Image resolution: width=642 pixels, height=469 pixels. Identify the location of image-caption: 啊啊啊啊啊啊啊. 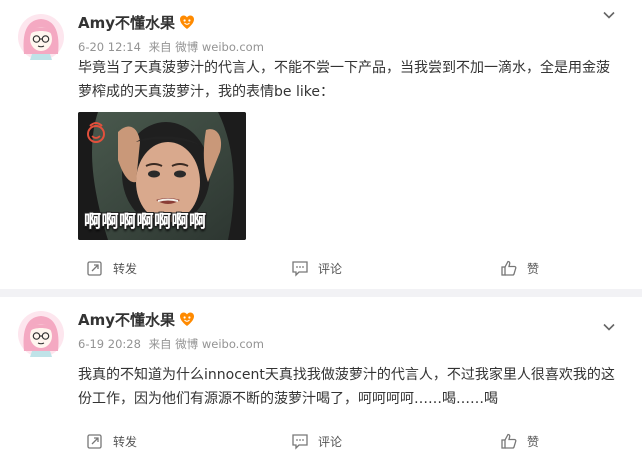
(145, 222).